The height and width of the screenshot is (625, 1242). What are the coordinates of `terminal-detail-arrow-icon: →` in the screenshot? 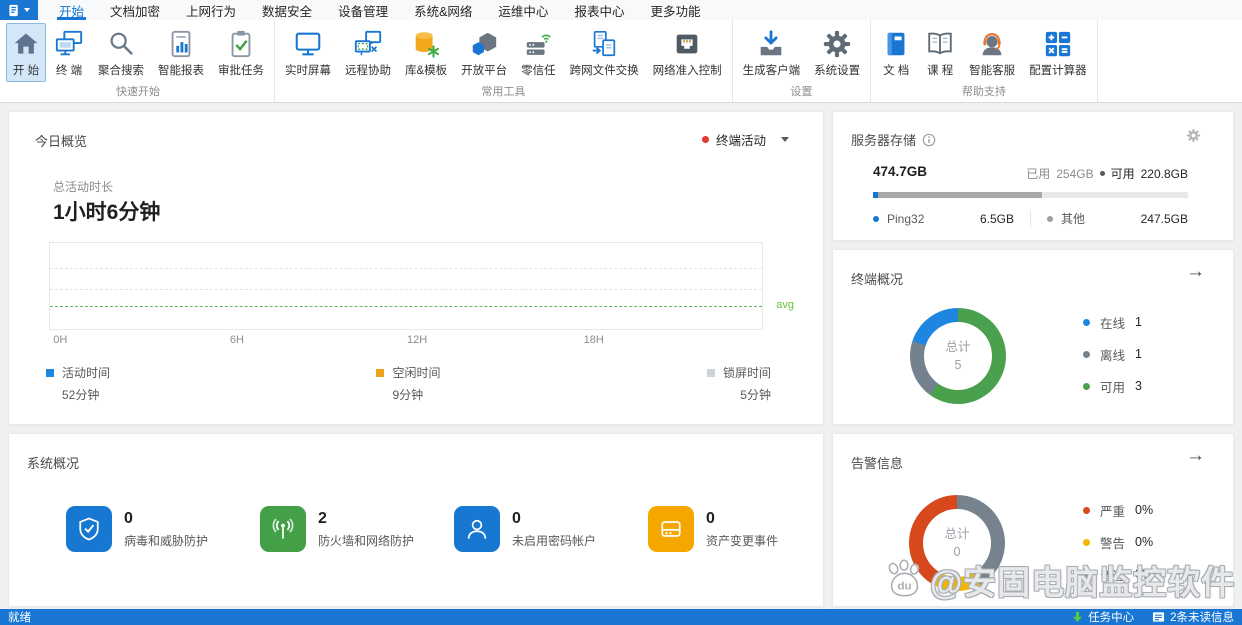 It's located at (1195, 271).